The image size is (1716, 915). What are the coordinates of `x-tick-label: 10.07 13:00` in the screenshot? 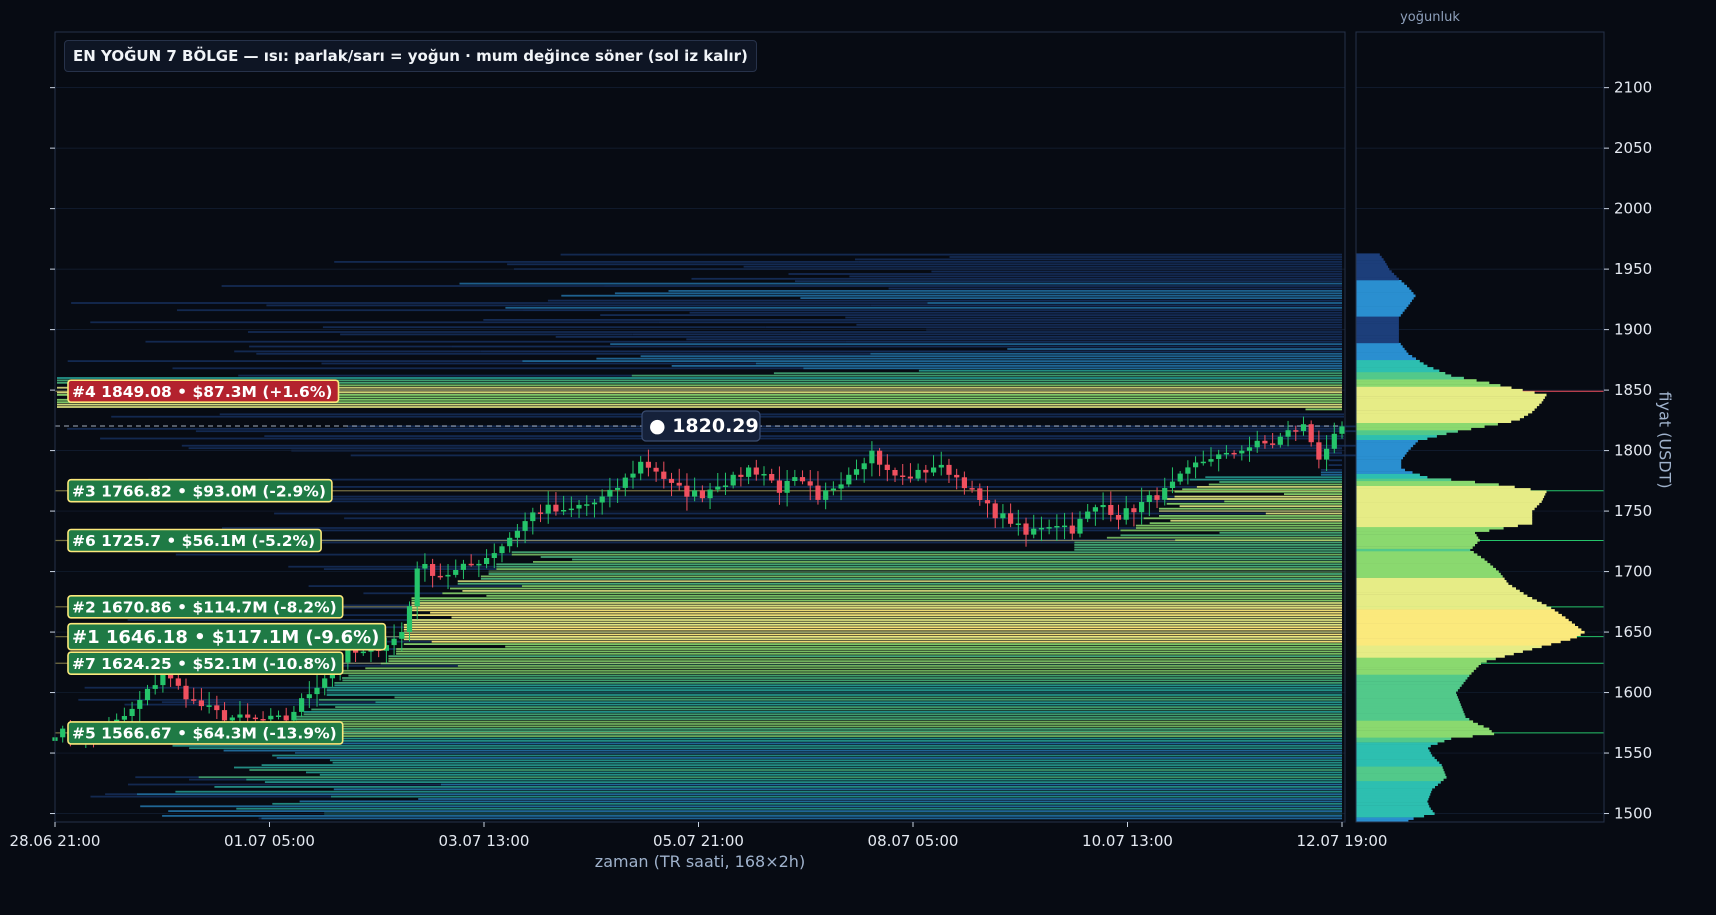 It's located at (1127, 841).